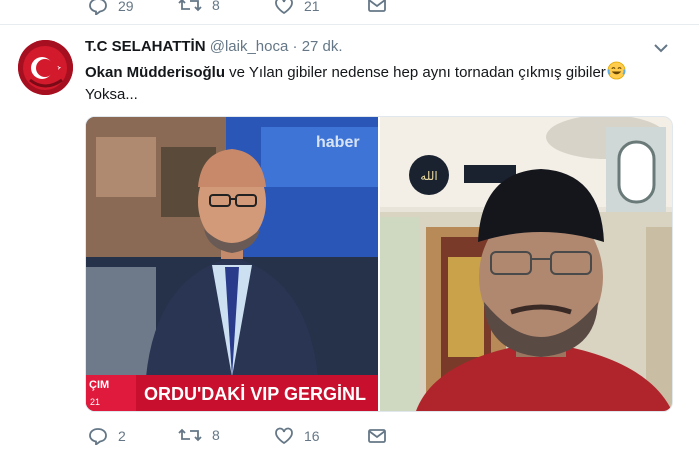 This screenshot has width=699, height=456. Describe the element at coordinates (216, 435) in the screenshot. I see `retweet-count: 8` at that location.